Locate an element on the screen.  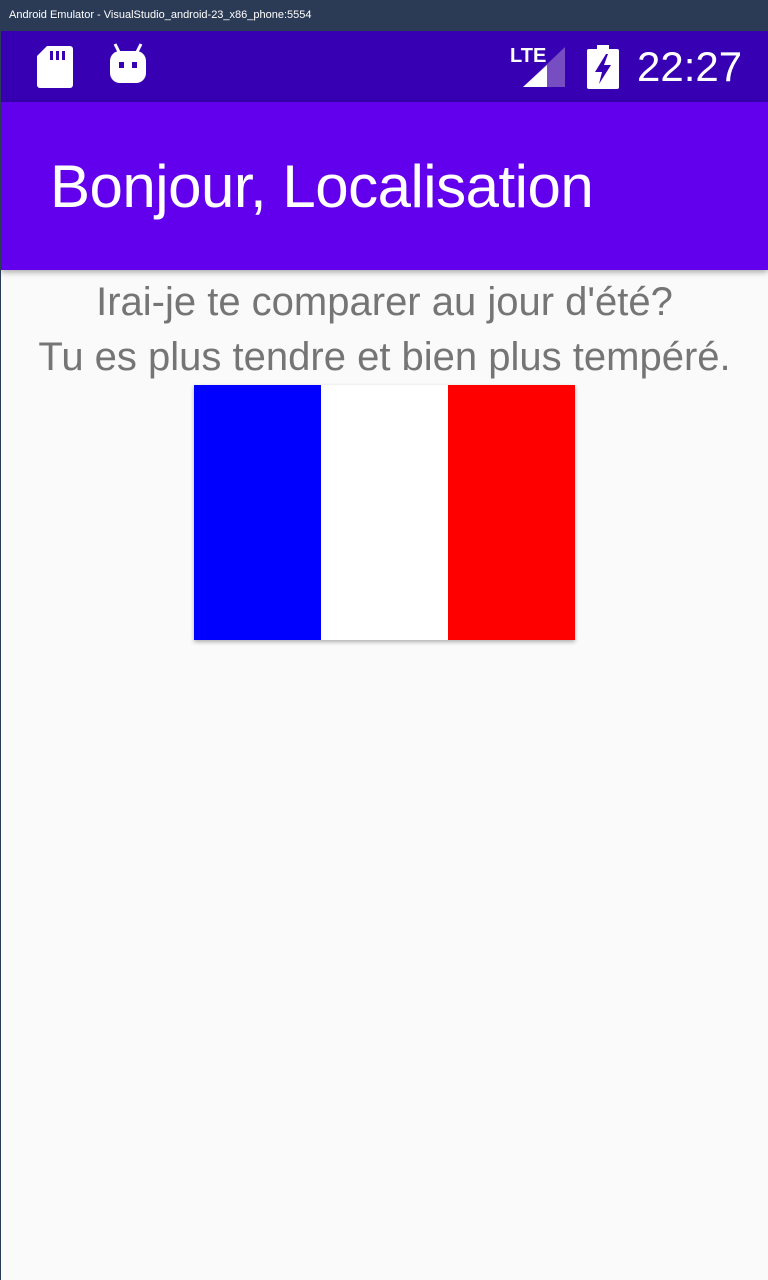
lte-signal-icon: LTE is located at coordinates (537, 66).